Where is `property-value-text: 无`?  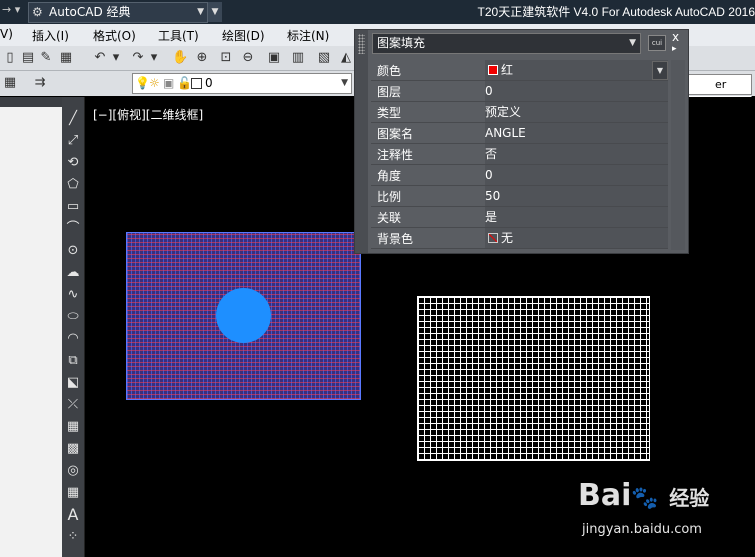 property-value-text: 无 is located at coordinates (507, 238).